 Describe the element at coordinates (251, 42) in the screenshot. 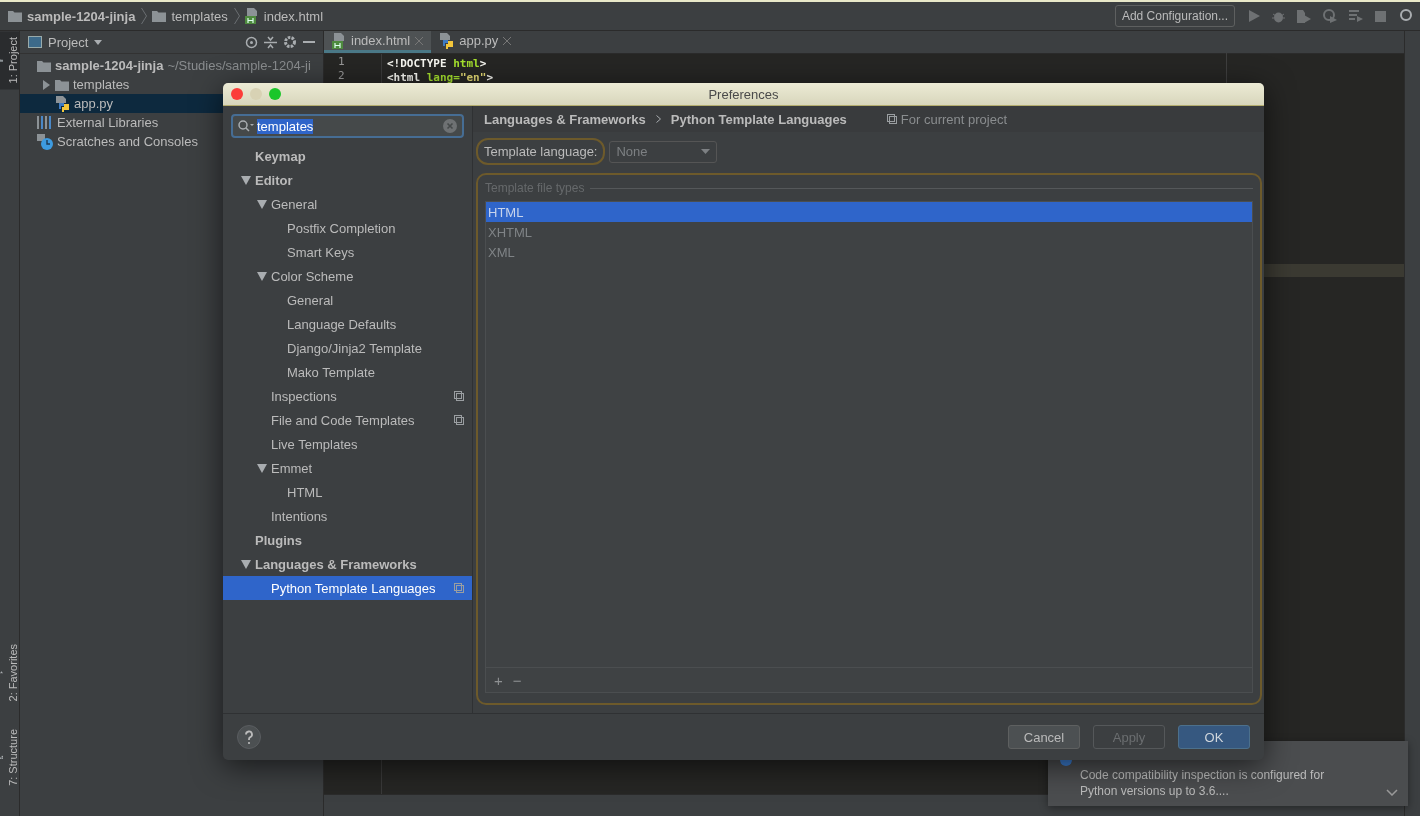

I see `locate-icon` at that location.